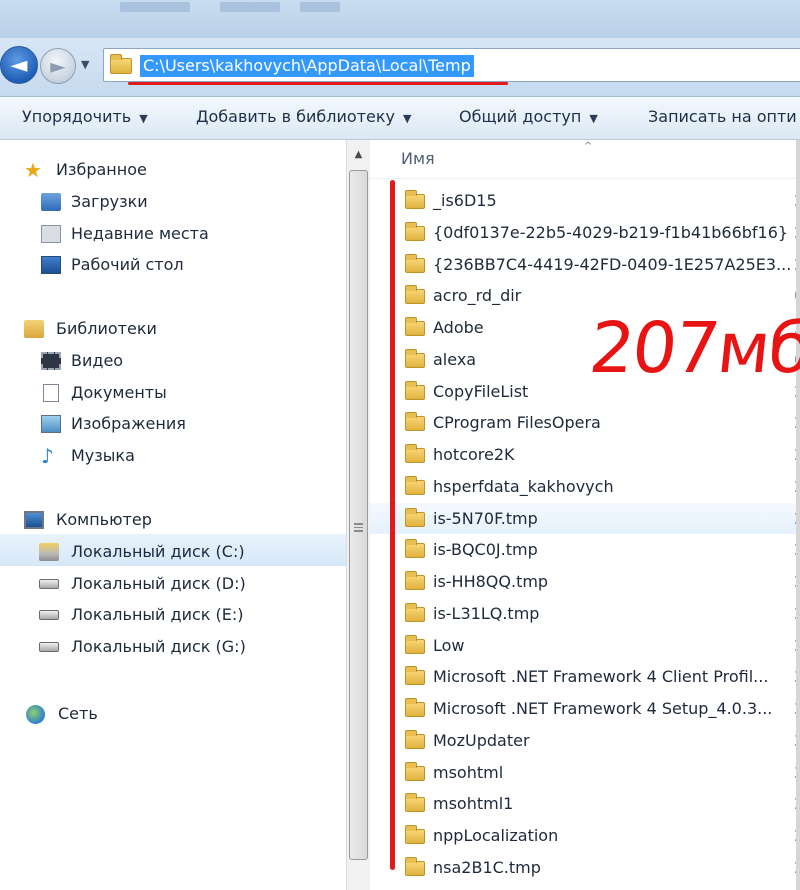 This screenshot has width=800, height=890. I want to click on sidebar-item-computer: Компьютер, so click(173, 520).